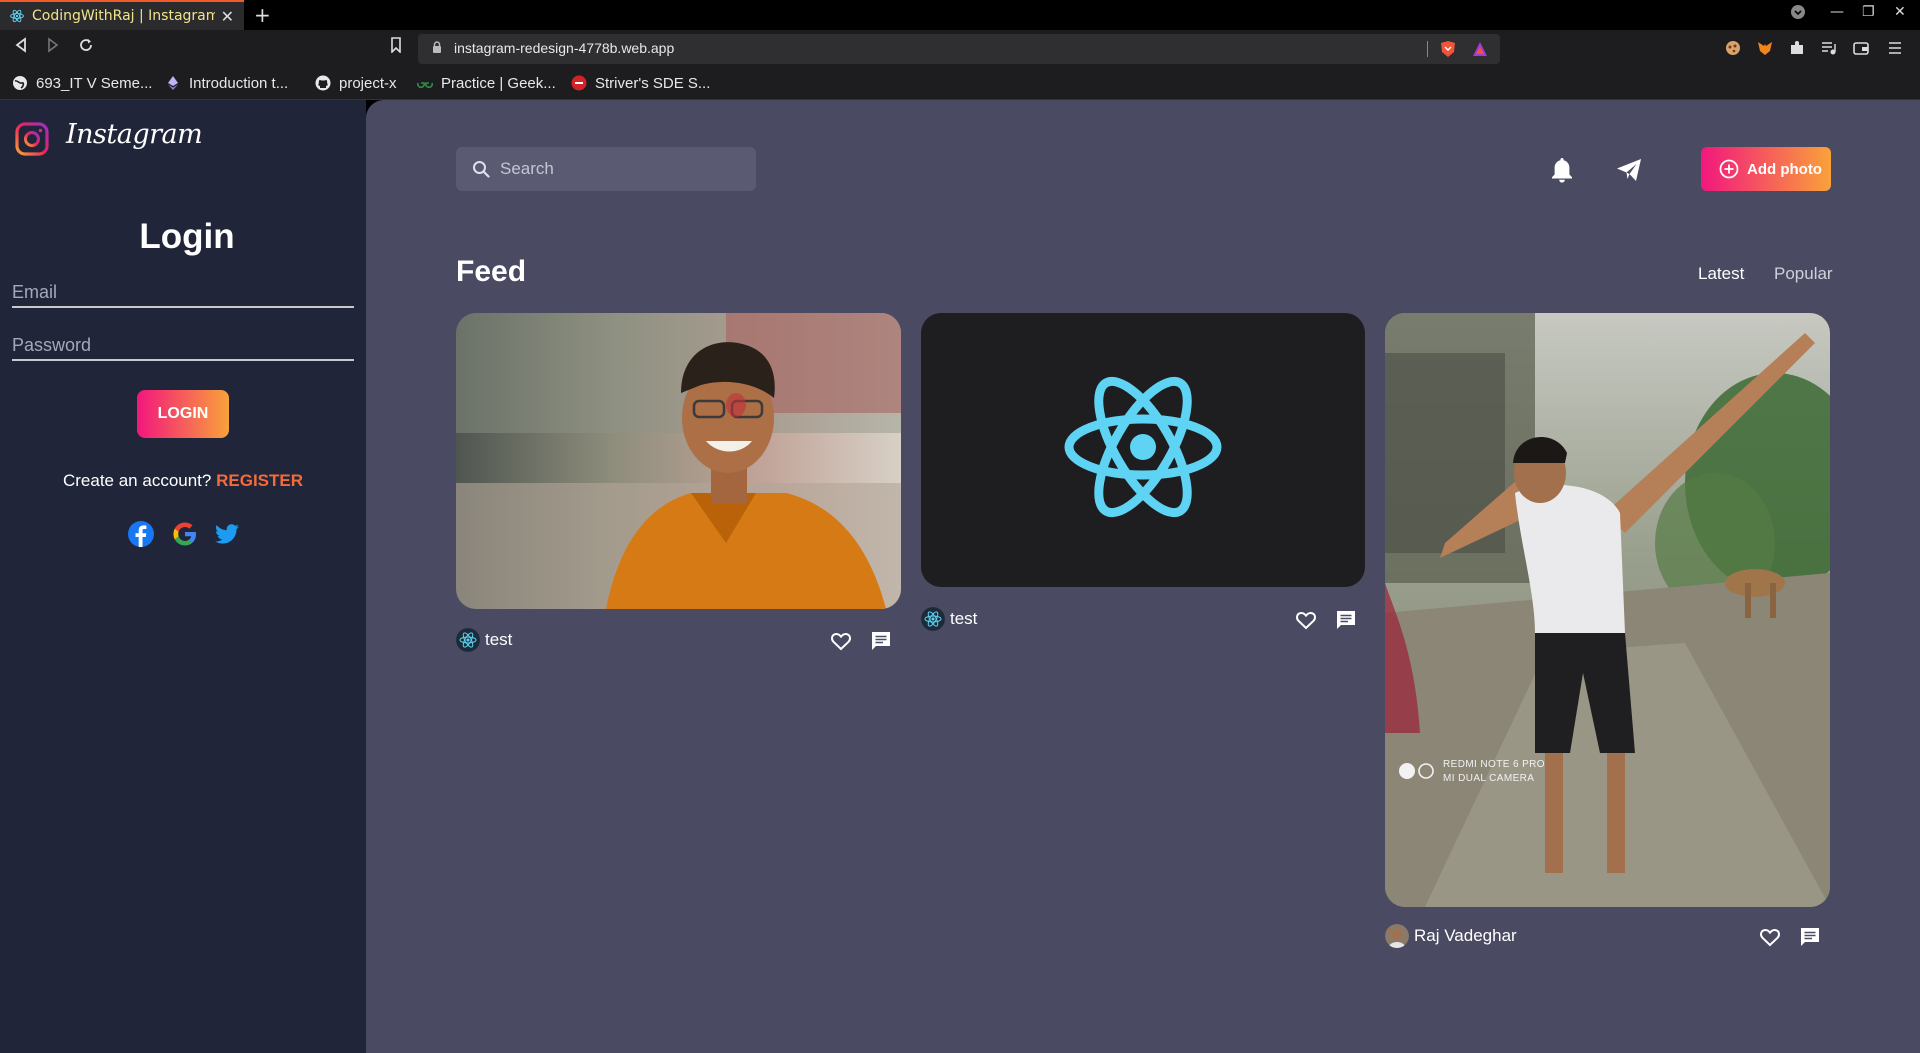 This screenshot has height=1053, width=1920. I want to click on register-prompt-text: Create an account?, so click(137, 480).